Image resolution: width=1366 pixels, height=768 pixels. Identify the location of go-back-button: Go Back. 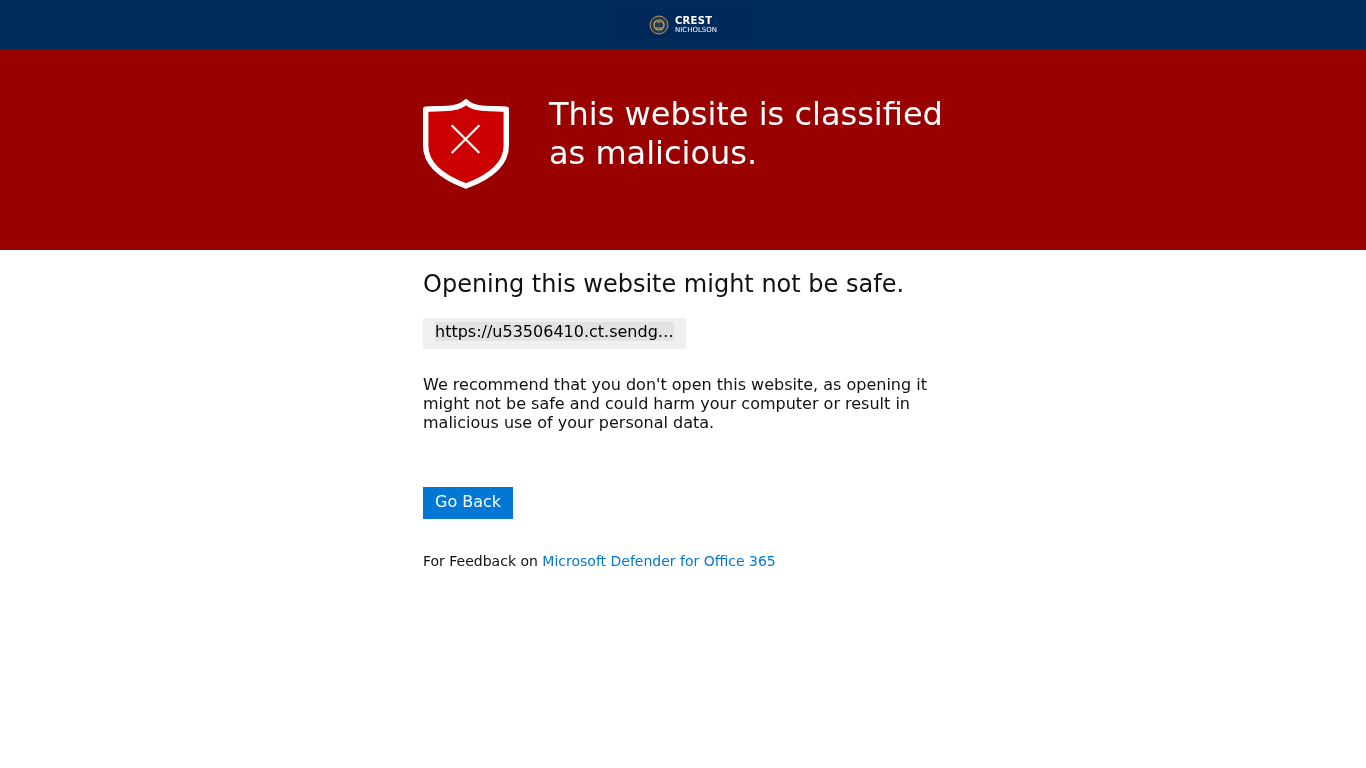
(468, 503).